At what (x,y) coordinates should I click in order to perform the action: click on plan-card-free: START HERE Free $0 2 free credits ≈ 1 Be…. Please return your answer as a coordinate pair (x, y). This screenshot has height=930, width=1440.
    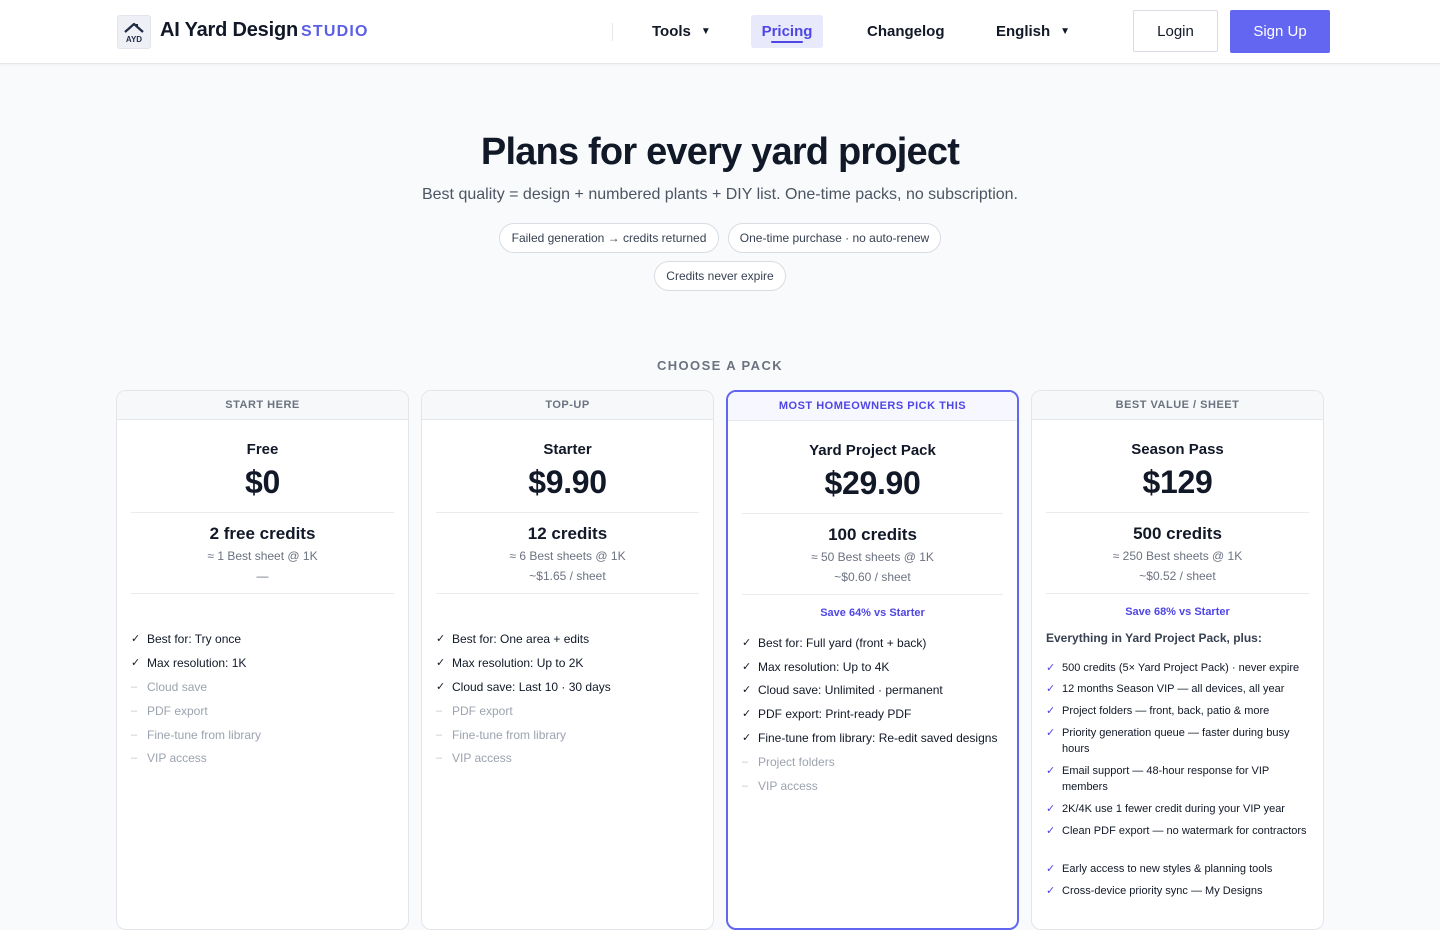
    Looking at the image, I should click on (262, 660).